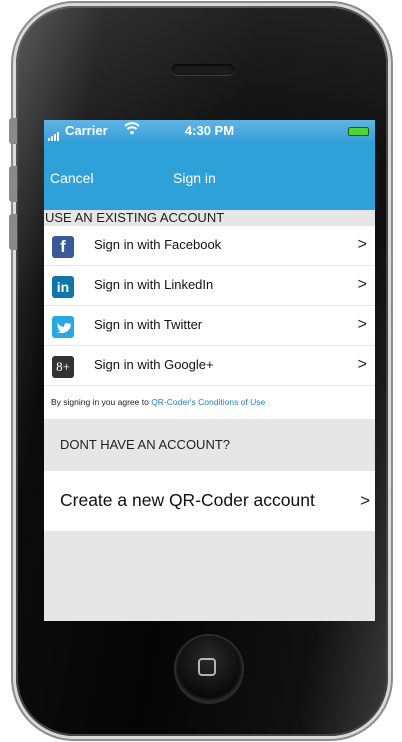 The width and height of the screenshot is (402, 742). I want to click on volume-down-button, so click(13, 232).